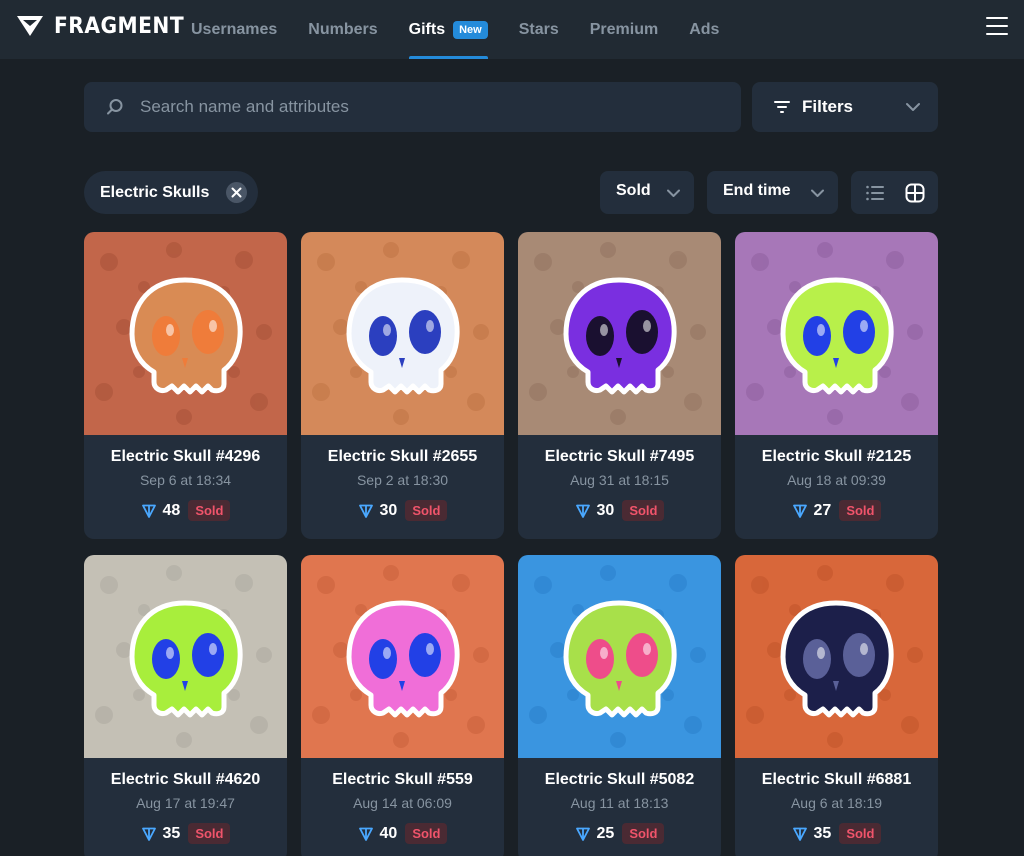 The height and width of the screenshot is (856, 1024). What do you see at coordinates (402, 833) in the screenshot?
I see `gift-price-row: 40 Sold` at bounding box center [402, 833].